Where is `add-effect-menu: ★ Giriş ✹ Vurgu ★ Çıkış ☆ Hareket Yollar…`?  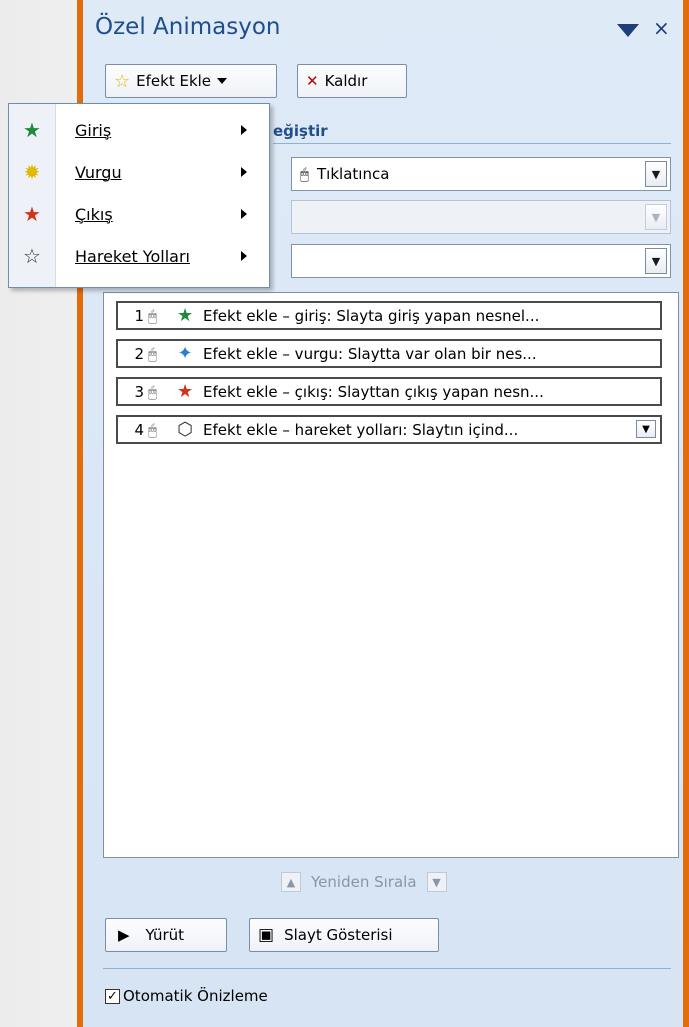
add-effect-menu: ★ Giriş ✹ Vurgu ★ Çıkış ☆ Hareket Yollar… is located at coordinates (139, 195).